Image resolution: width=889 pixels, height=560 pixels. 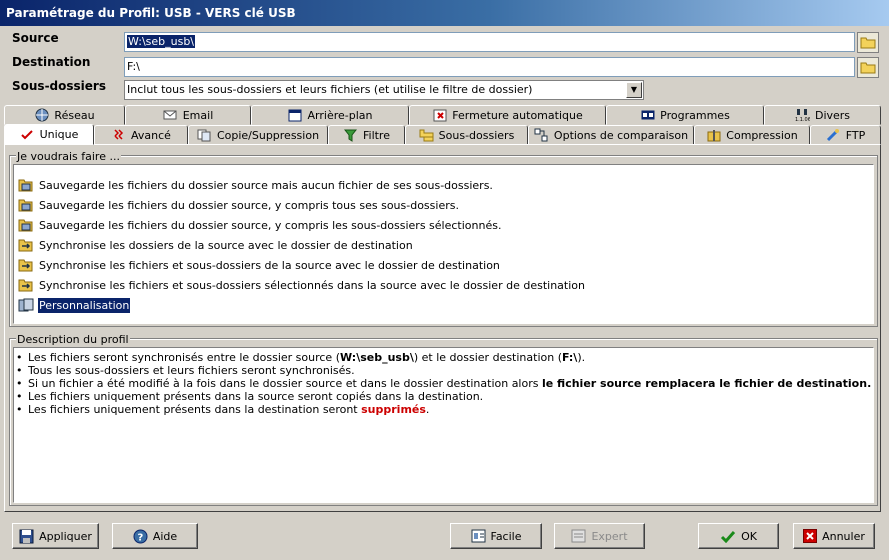 What do you see at coordinates (738, 536) in the screenshot?
I see `ok-button: OK` at bounding box center [738, 536].